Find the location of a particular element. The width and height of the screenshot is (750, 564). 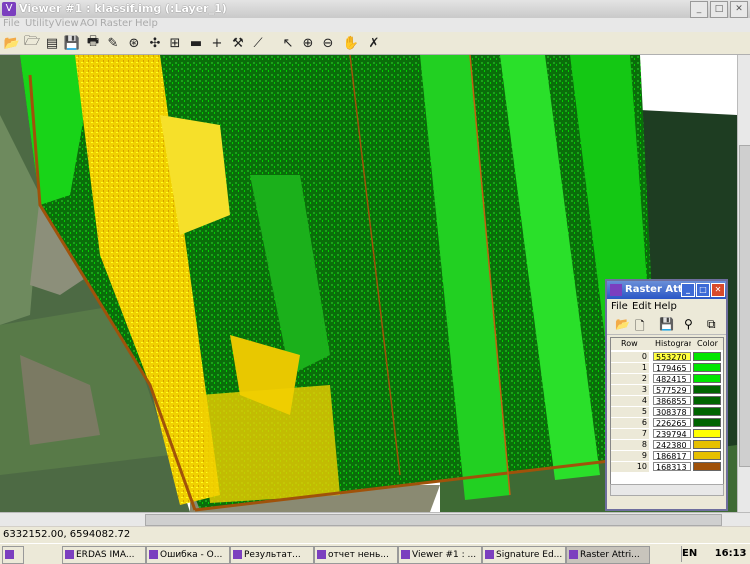

horizontal-scroll-thumb is located at coordinates (433, 520).